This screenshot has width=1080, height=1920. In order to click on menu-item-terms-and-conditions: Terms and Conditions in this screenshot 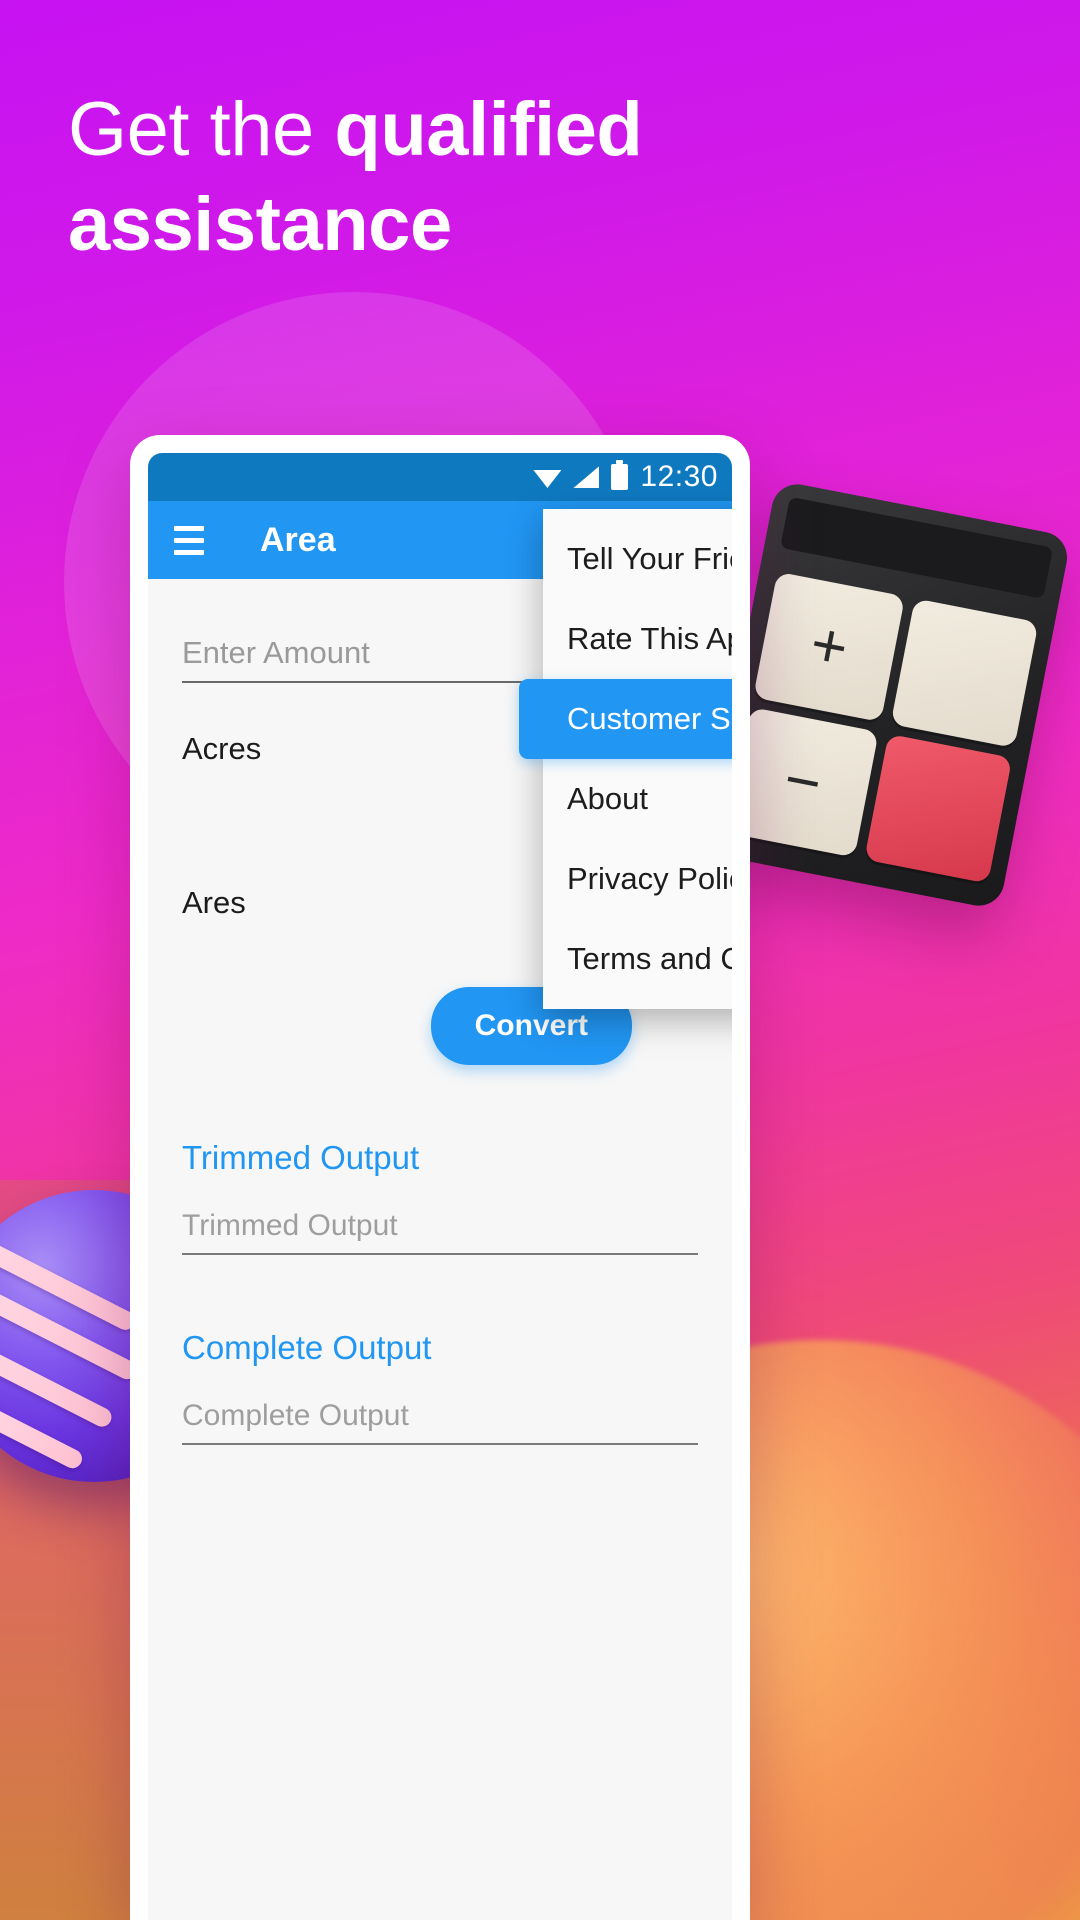, I will do `click(637, 959)`.